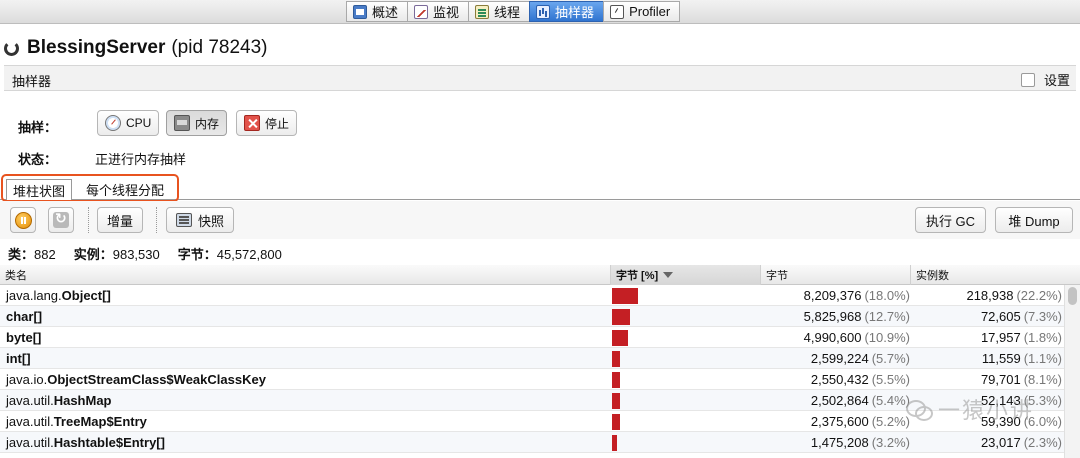  Describe the element at coordinates (421, 11) in the screenshot. I see `monitor-icon` at that location.